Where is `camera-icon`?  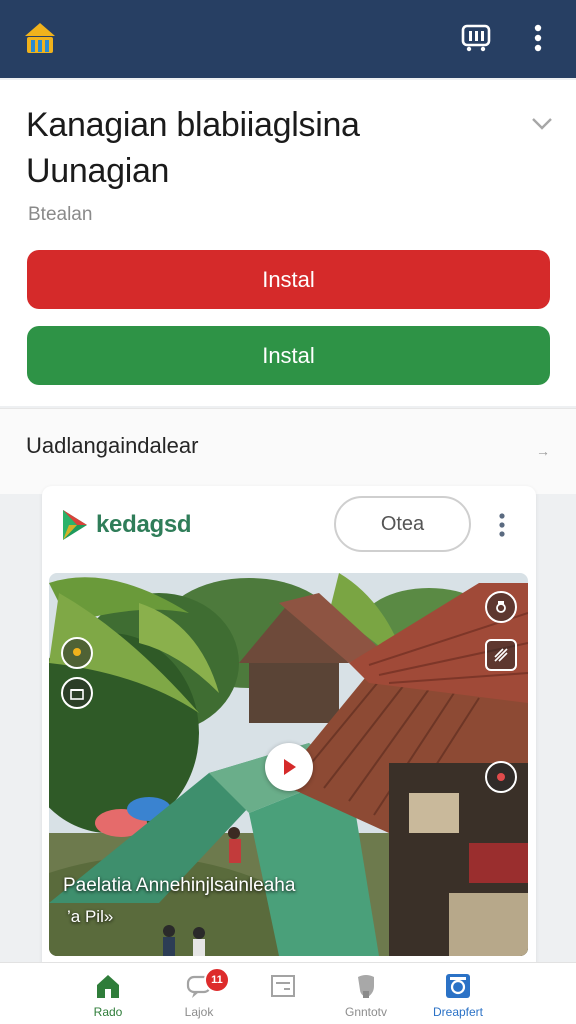
camera-icon is located at coordinates (501, 607).